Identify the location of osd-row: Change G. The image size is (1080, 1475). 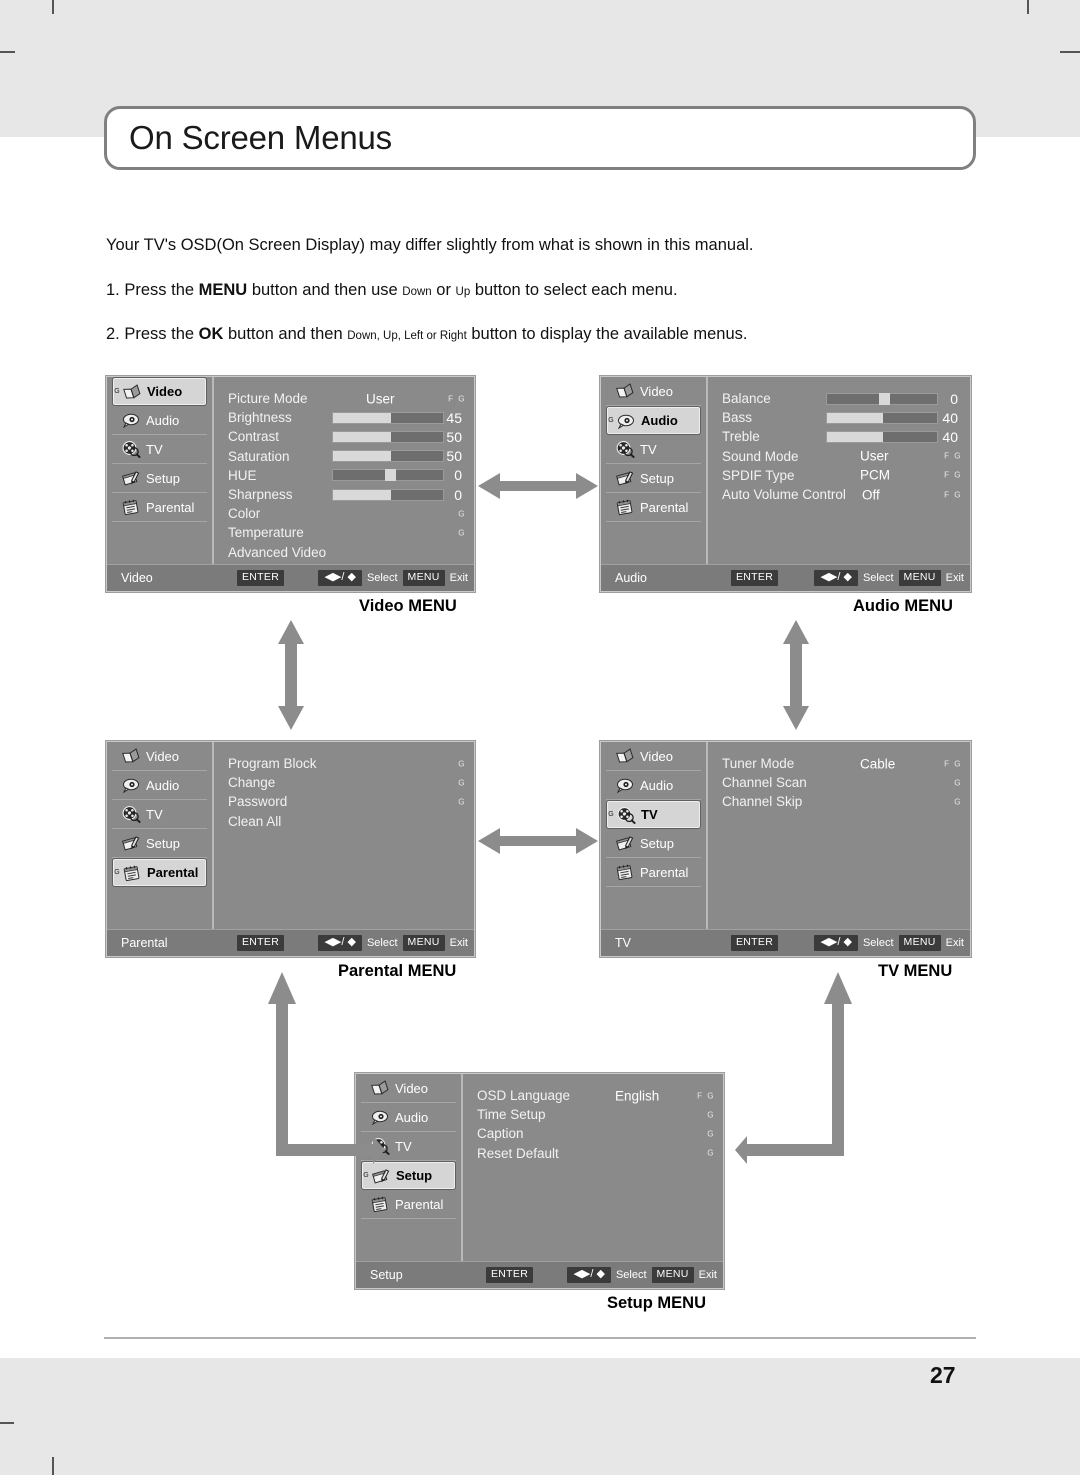
(345, 782).